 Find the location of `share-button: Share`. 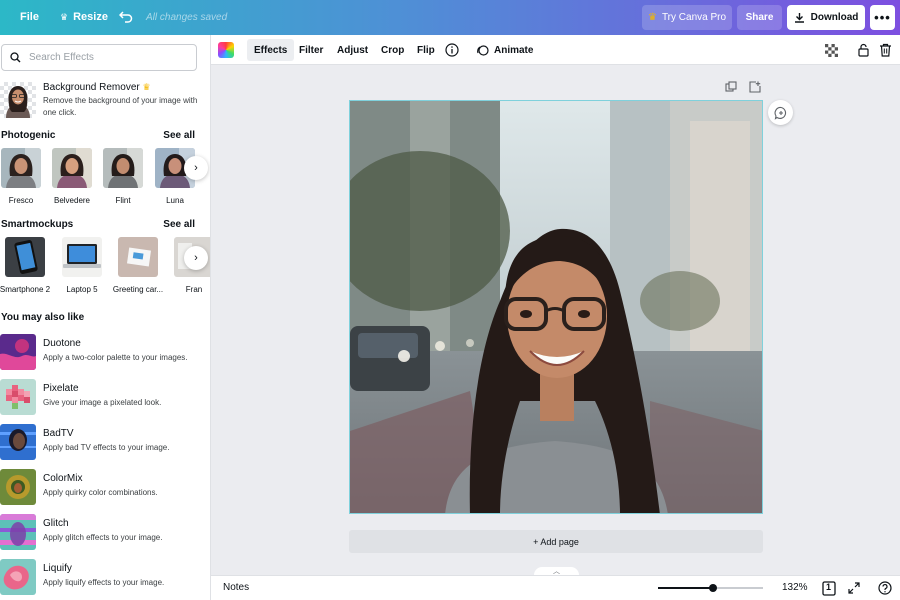

share-button: Share is located at coordinates (759, 17).